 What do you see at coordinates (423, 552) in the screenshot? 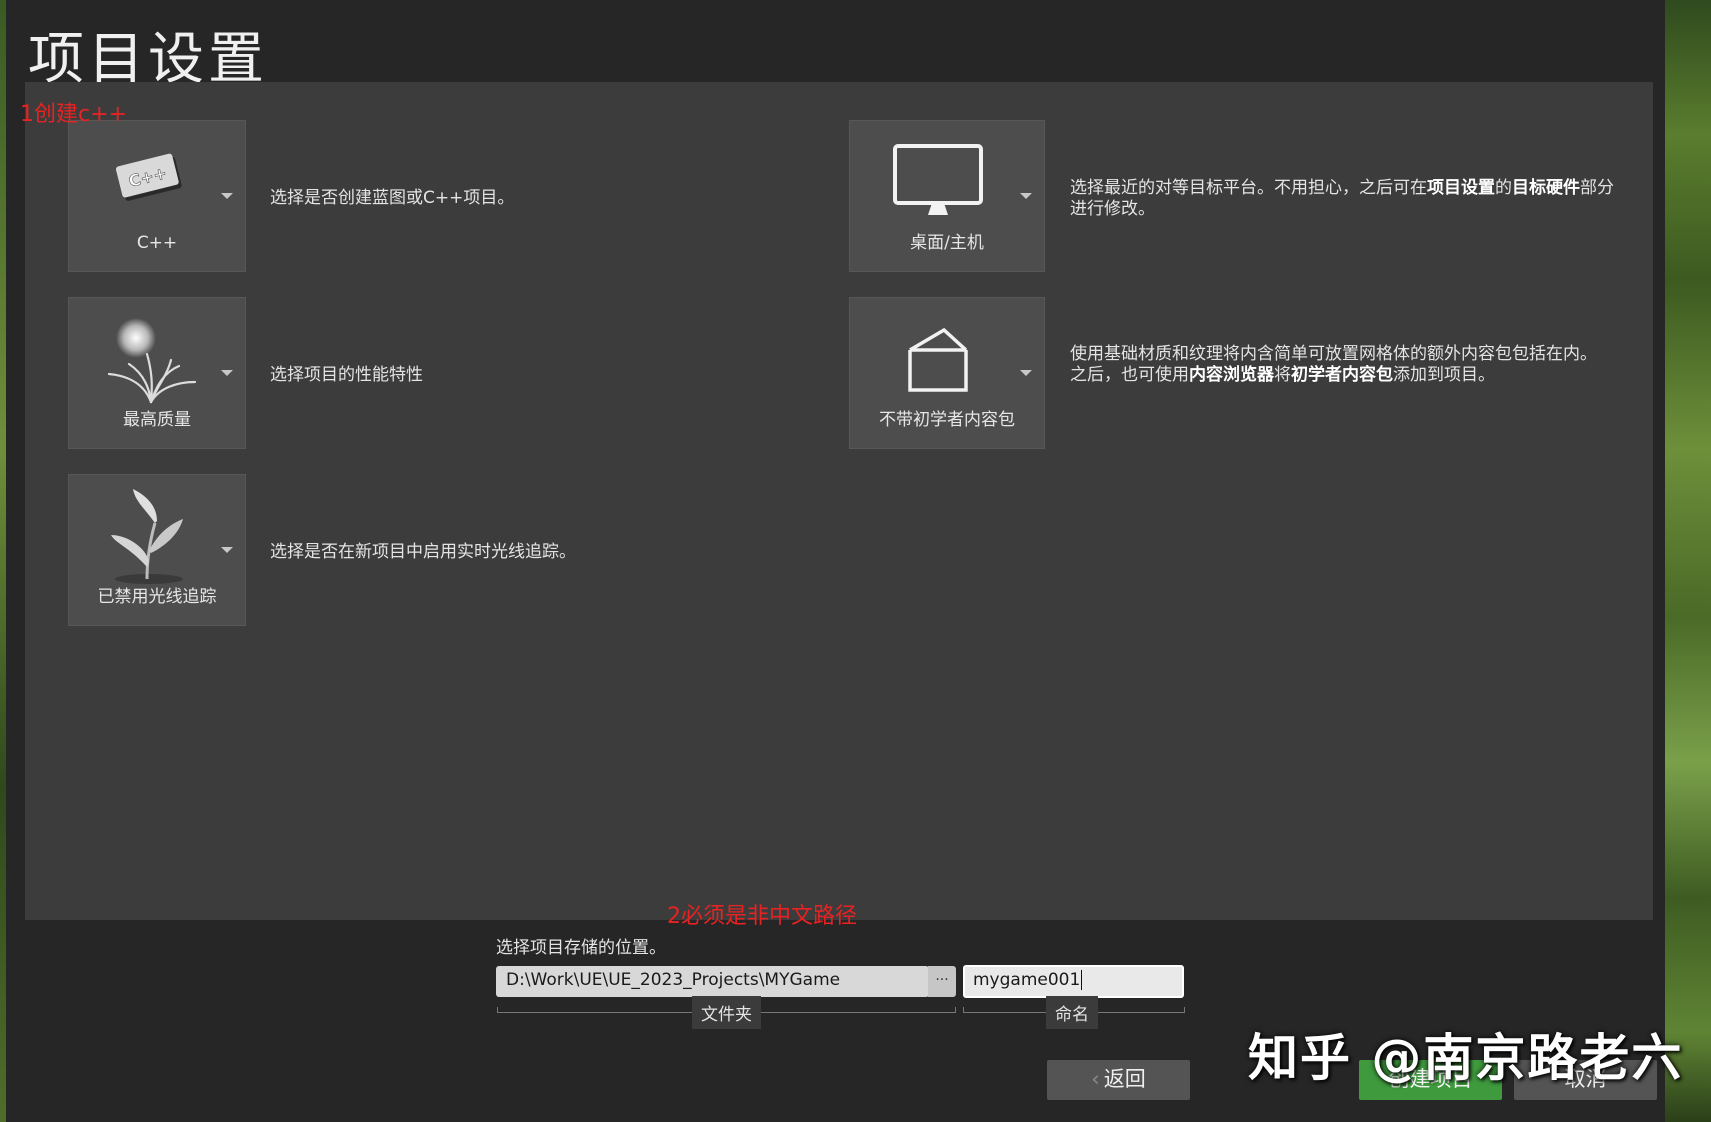
I see `raytracing-description: 选择是否在新项目中启用实时光线追踪。` at bounding box center [423, 552].